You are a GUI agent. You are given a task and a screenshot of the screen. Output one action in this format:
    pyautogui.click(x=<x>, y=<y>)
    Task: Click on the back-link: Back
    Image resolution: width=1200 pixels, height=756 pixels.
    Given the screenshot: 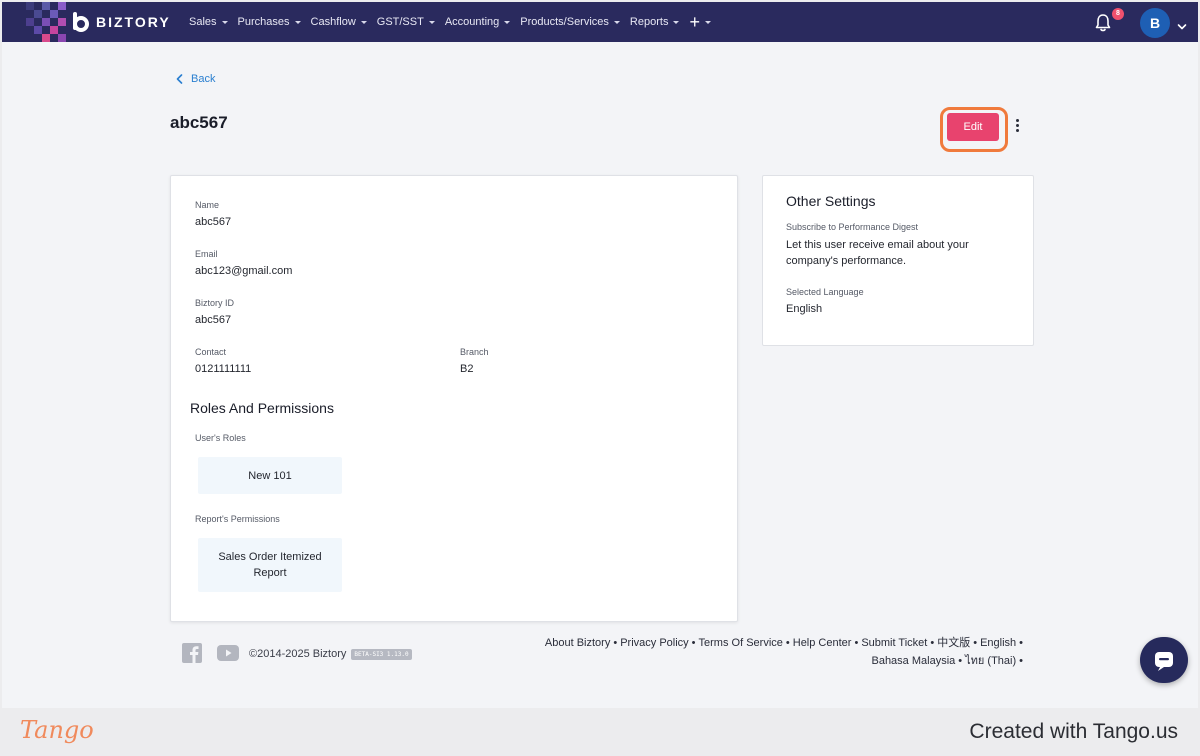 What is the action you would take?
    pyautogui.click(x=195, y=79)
    